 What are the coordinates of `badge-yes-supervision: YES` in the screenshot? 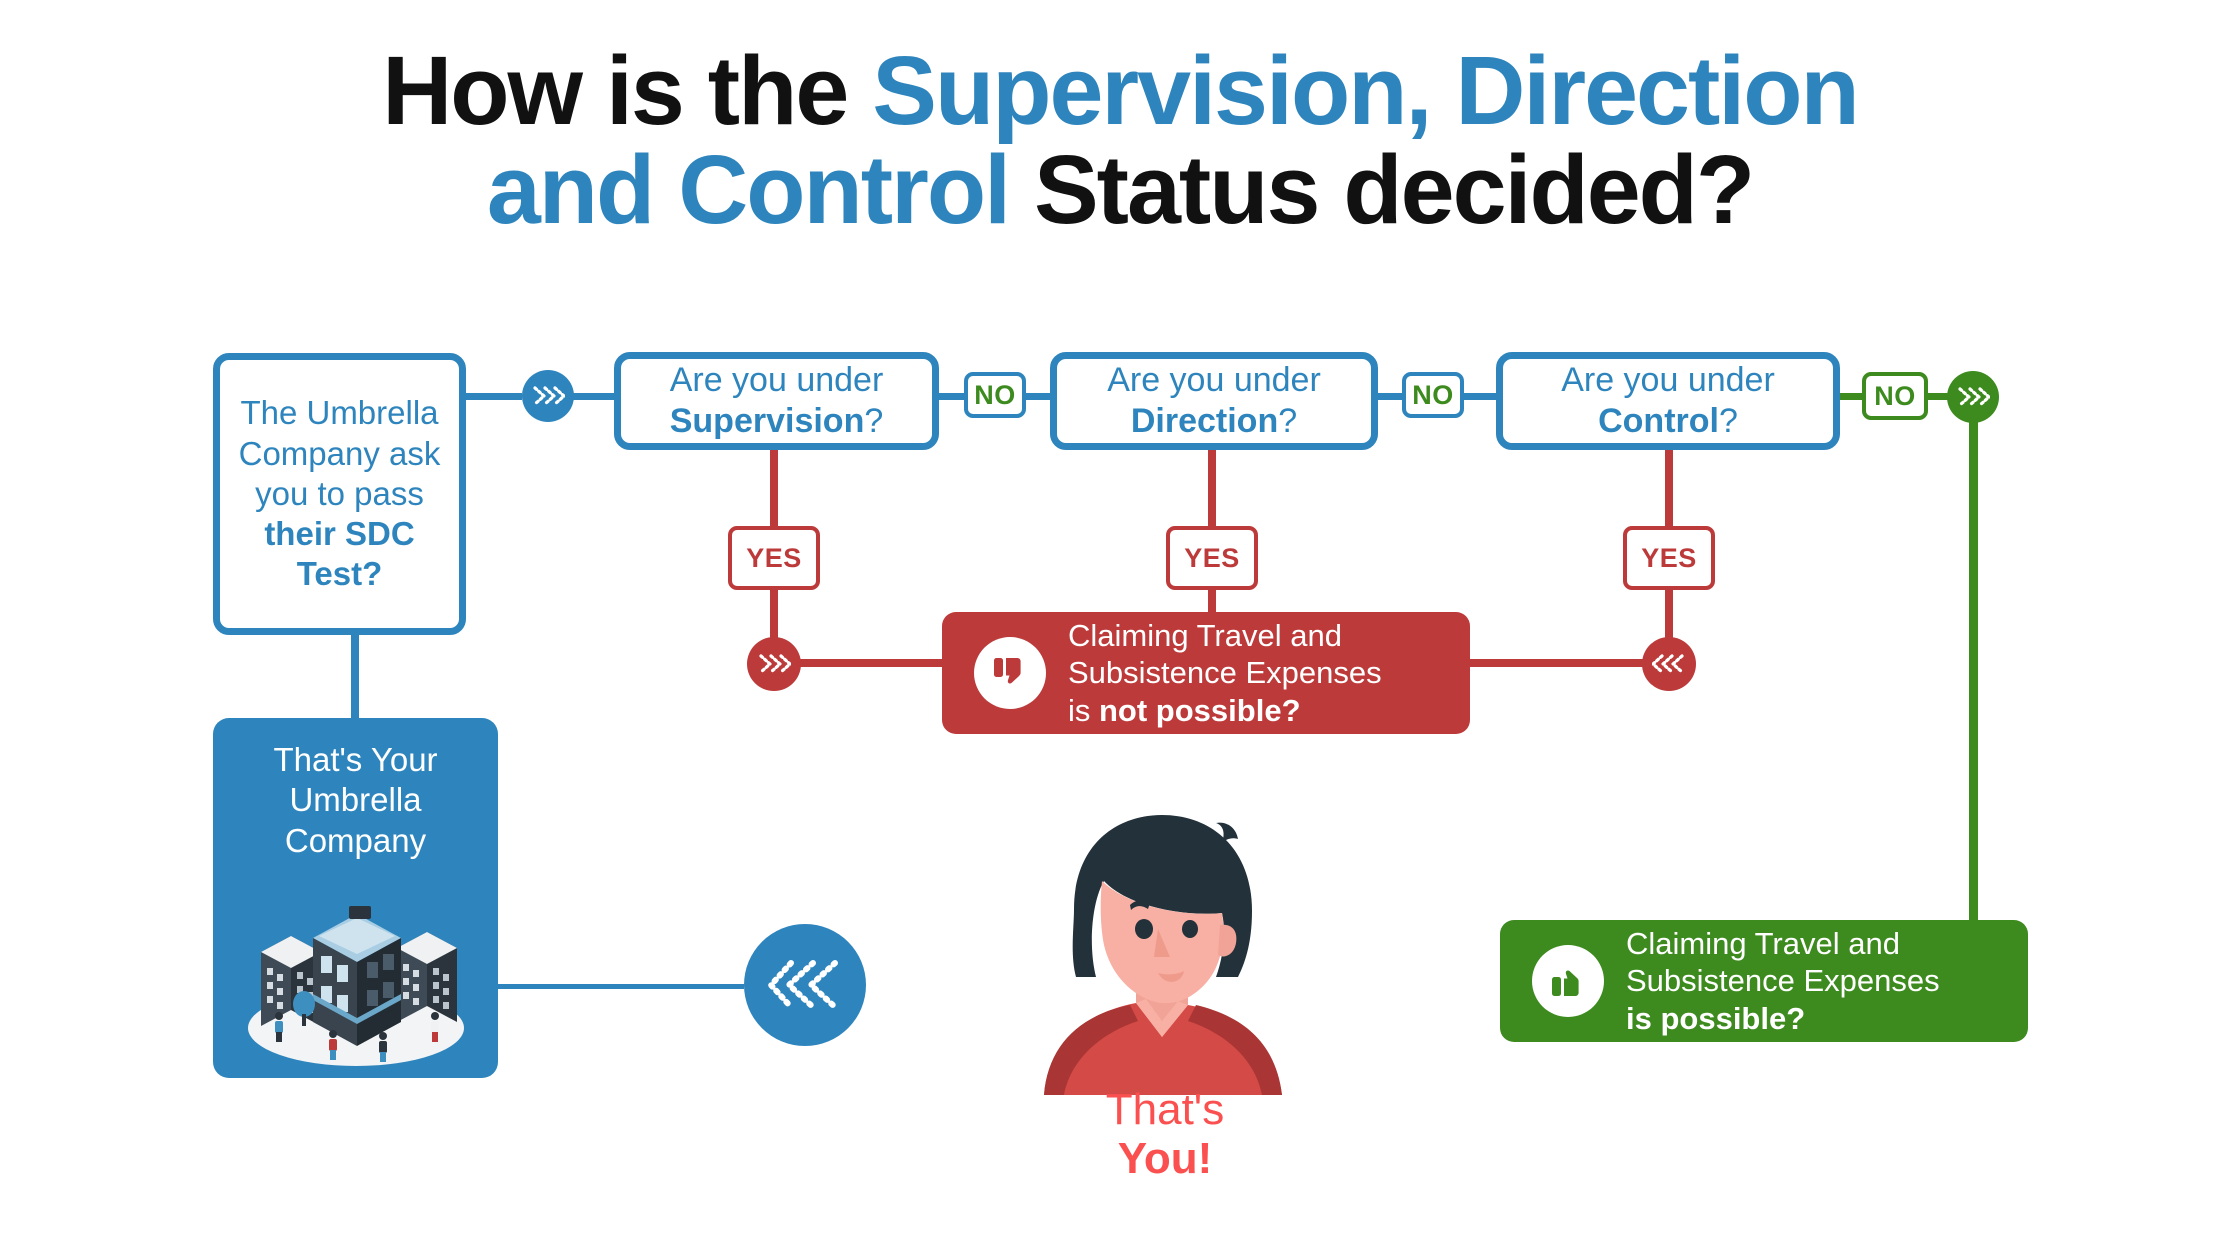 It's located at (774, 558).